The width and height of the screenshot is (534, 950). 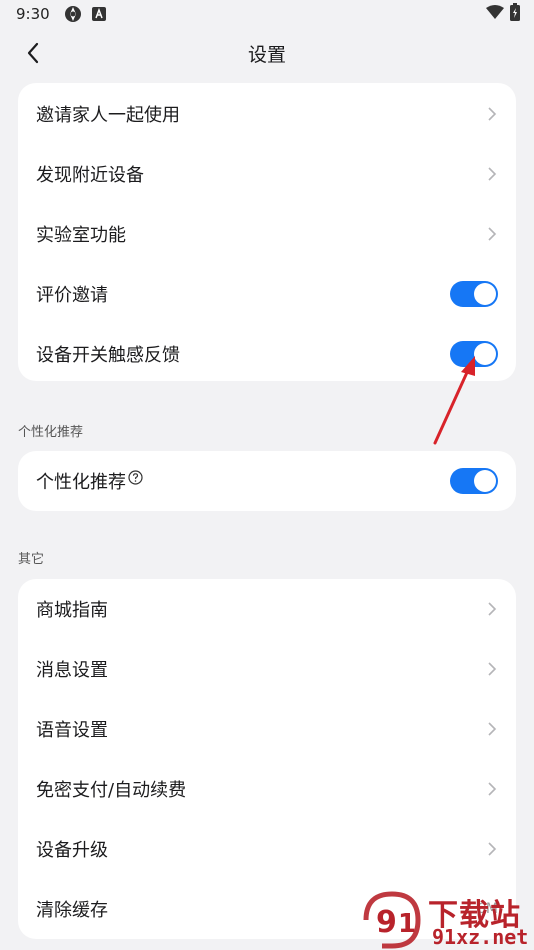 I want to click on status-bar: 9:30, so click(x=267, y=14).